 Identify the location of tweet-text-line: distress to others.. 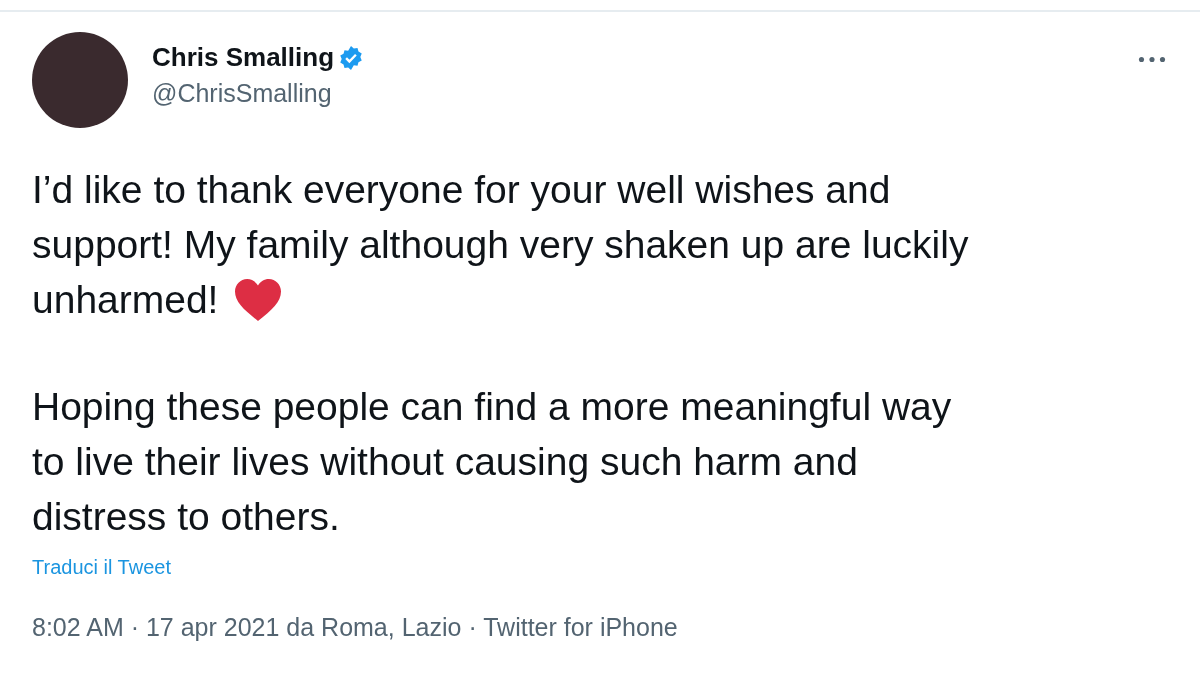
(186, 517).